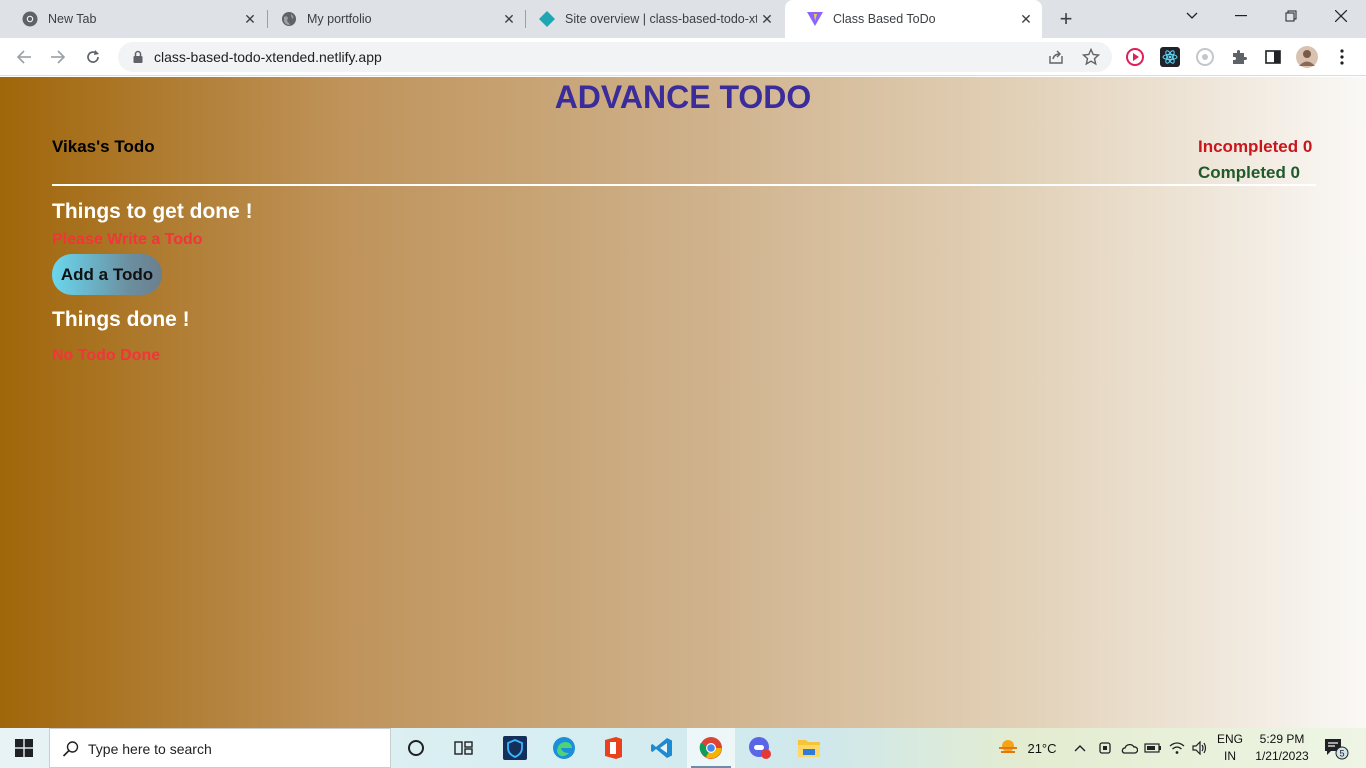  Describe the element at coordinates (1230, 748) in the screenshot. I see `language-indicator: ENG IN` at that location.